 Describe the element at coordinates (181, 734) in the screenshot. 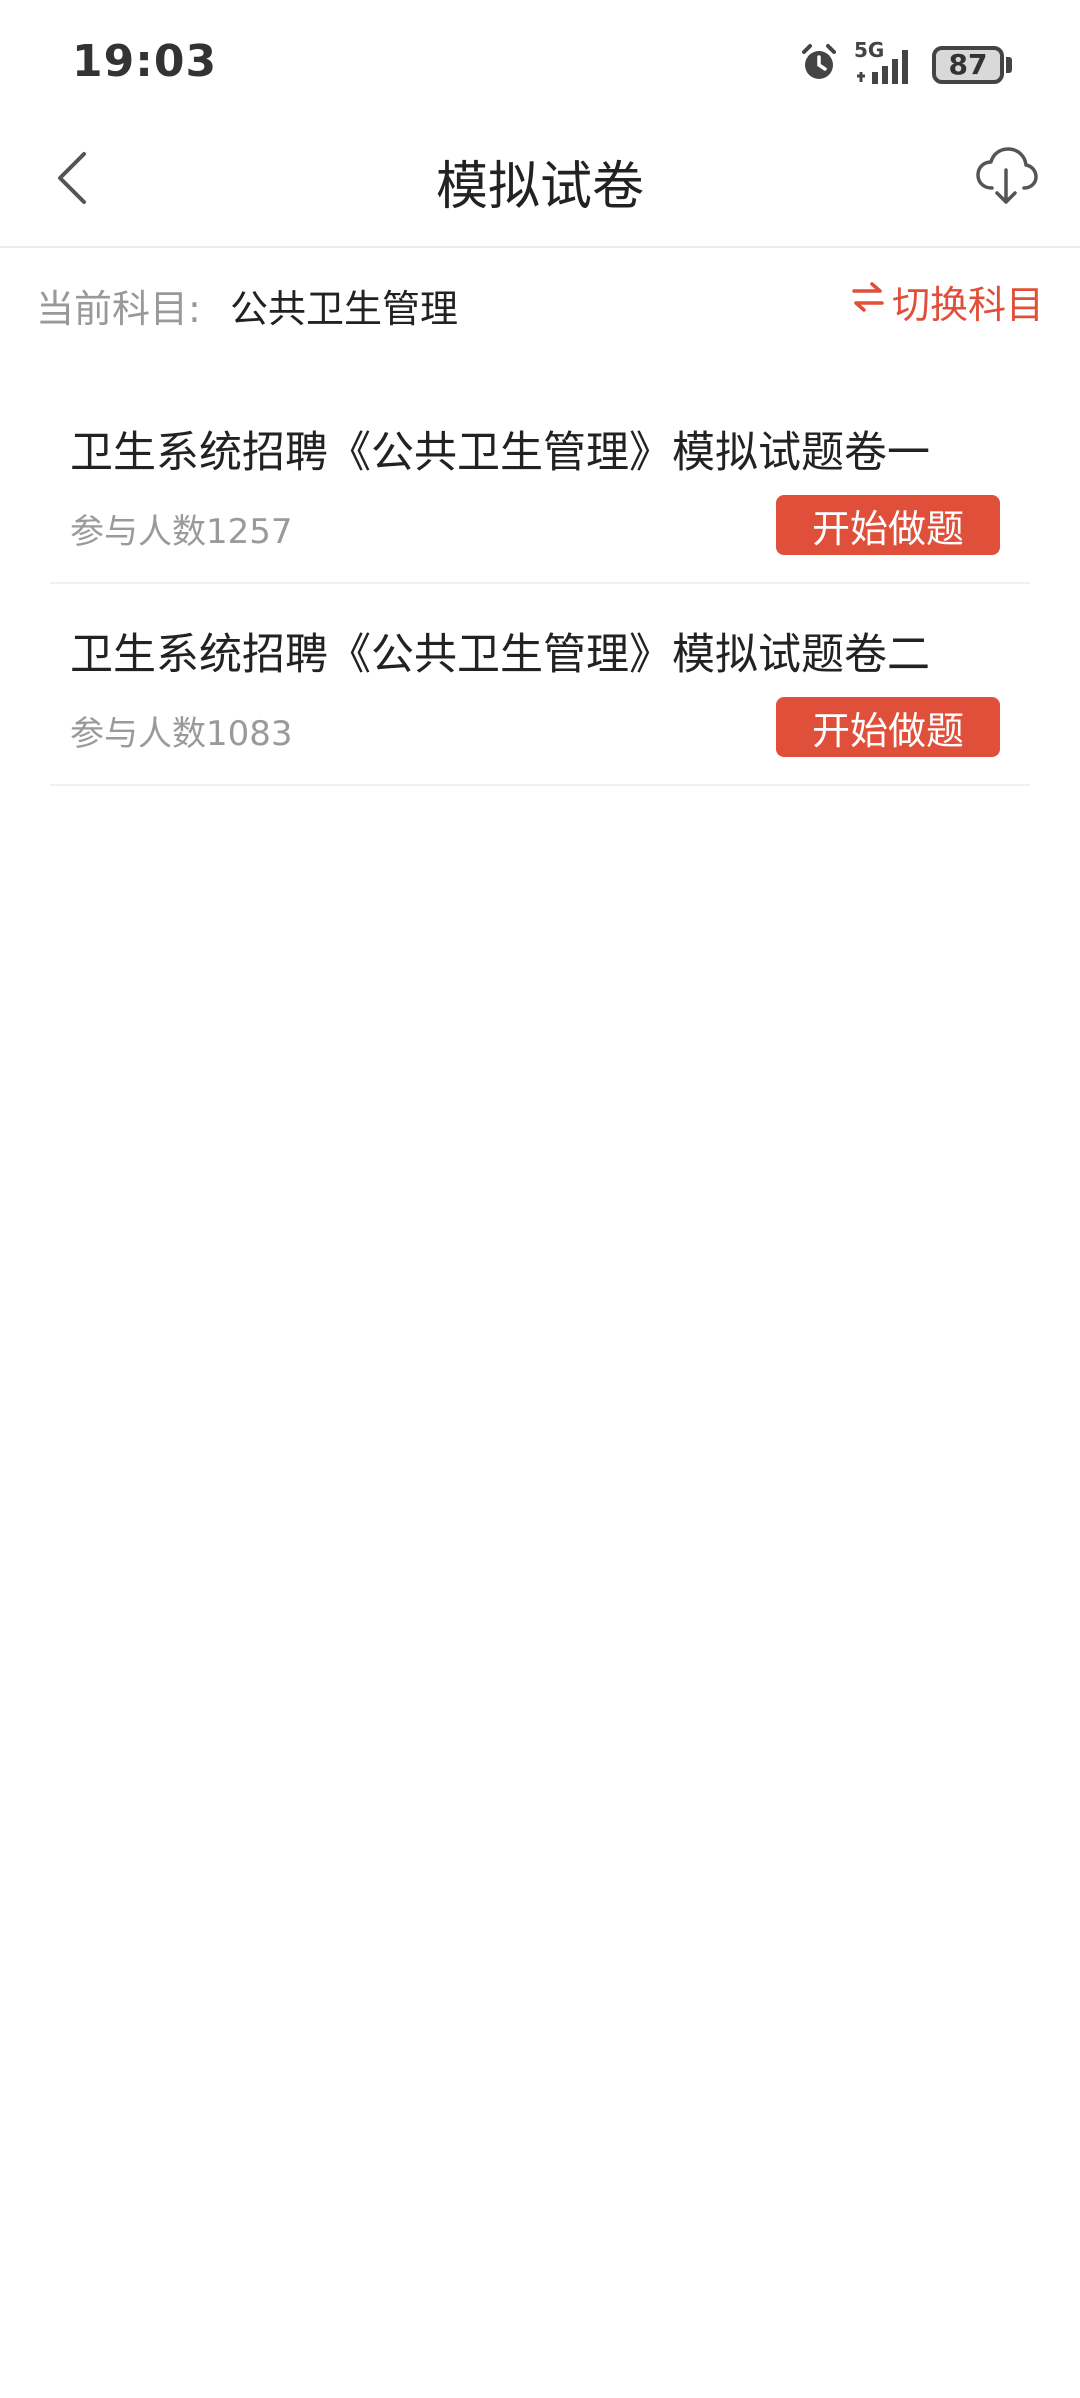

I see `participants-count: 参与人数1083` at that location.